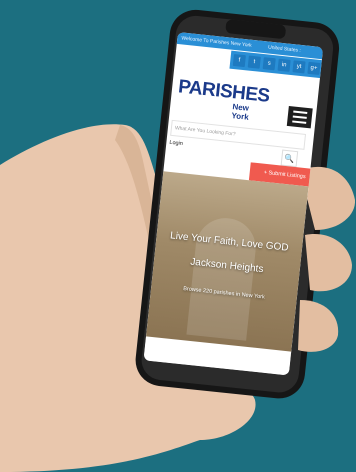 This screenshot has width=356, height=472. Describe the element at coordinates (299, 67) in the screenshot. I see `youtube-icon: yt` at that location.